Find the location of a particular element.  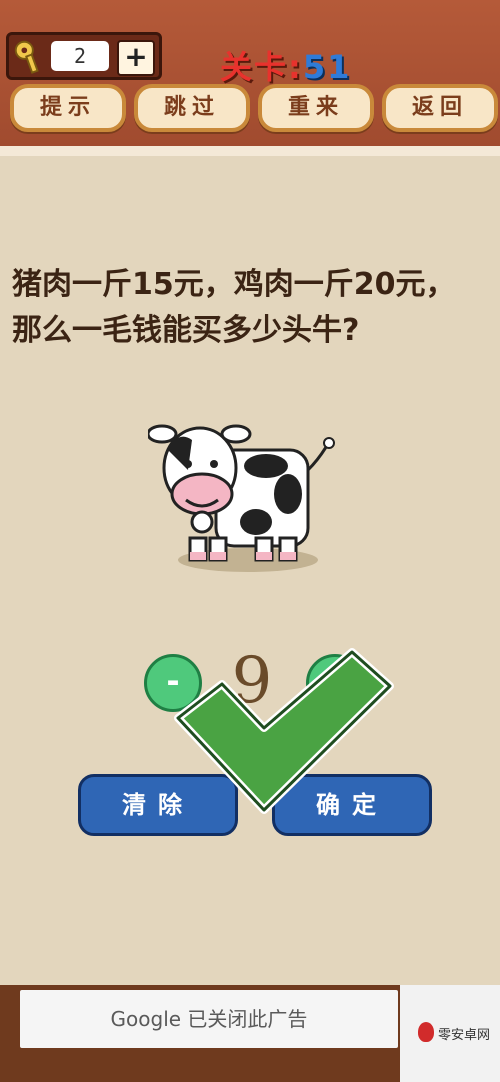

level-number: 51 is located at coordinates (327, 67).